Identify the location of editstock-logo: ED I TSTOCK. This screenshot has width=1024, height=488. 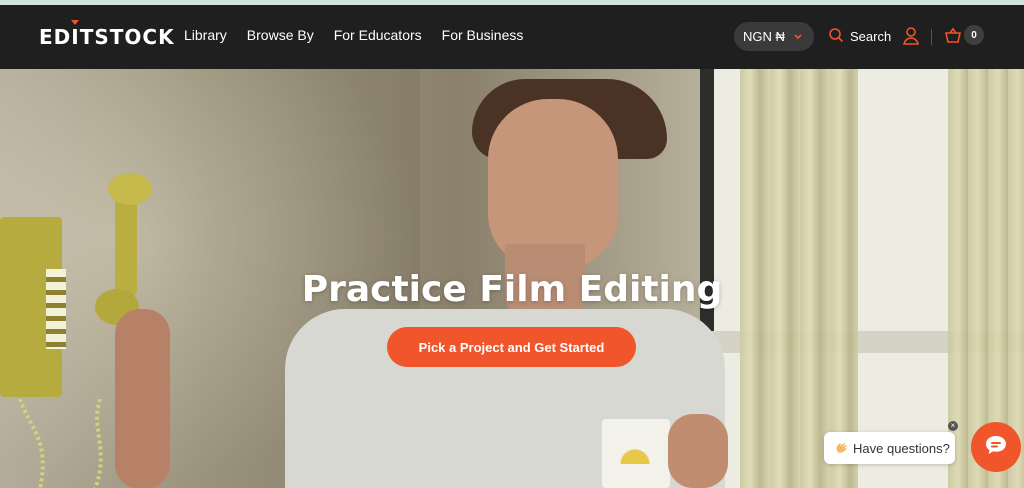
(107, 34).